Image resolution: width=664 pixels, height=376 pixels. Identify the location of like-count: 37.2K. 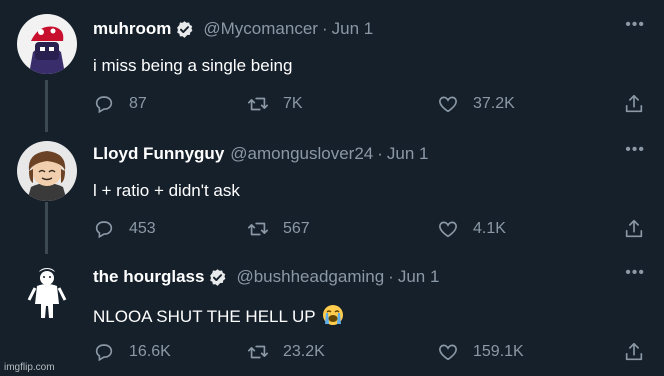
(494, 103).